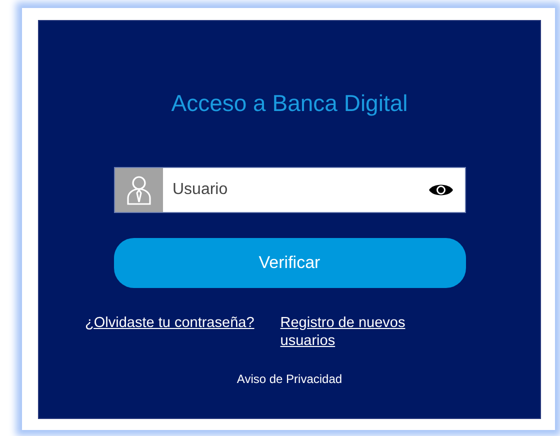  What do you see at coordinates (289, 379) in the screenshot?
I see `privacy-link: Aviso de Privacidad` at bounding box center [289, 379].